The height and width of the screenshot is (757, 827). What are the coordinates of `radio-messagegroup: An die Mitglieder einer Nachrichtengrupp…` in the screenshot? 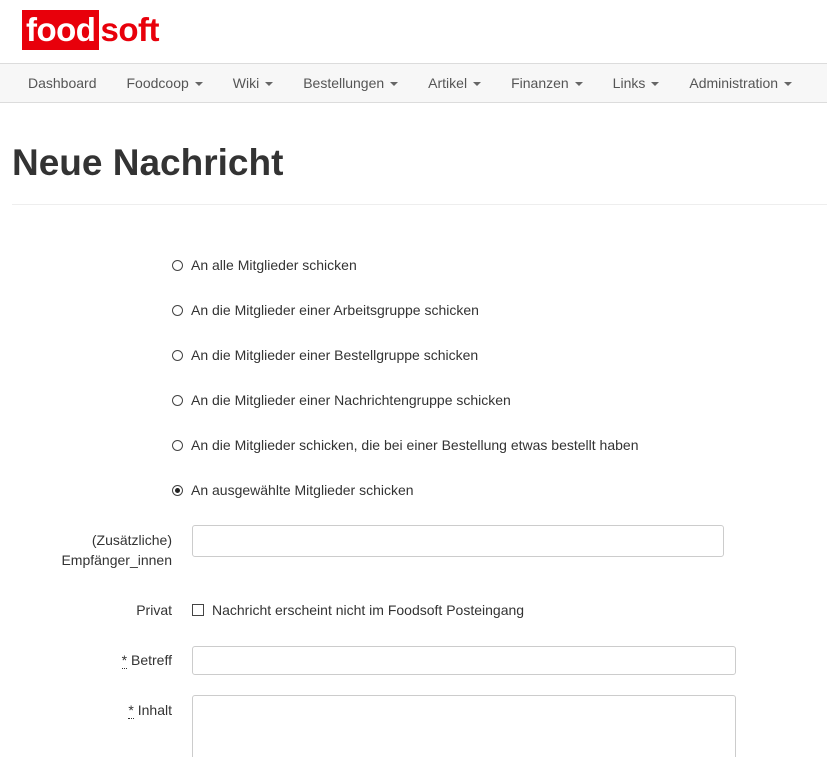 It's located at (341, 400).